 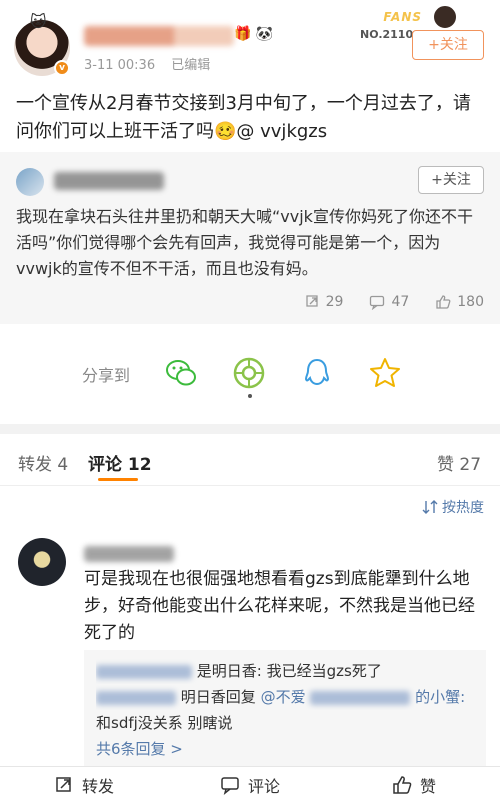 What do you see at coordinates (43, 462) in the screenshot?
I see `tab-repost: 转发 4` at bounding box center [43, 462].